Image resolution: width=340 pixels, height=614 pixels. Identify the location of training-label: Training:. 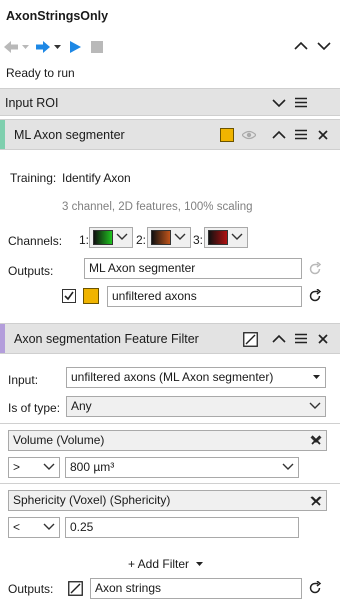
(33, 178).